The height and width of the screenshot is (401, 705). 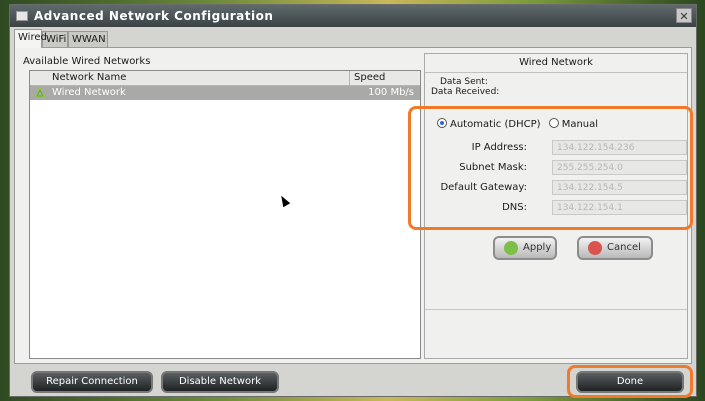 What do you see at coordinates (556, 309) in the screenshot?
I see `panel-divider` at bounding box center [556, 309].